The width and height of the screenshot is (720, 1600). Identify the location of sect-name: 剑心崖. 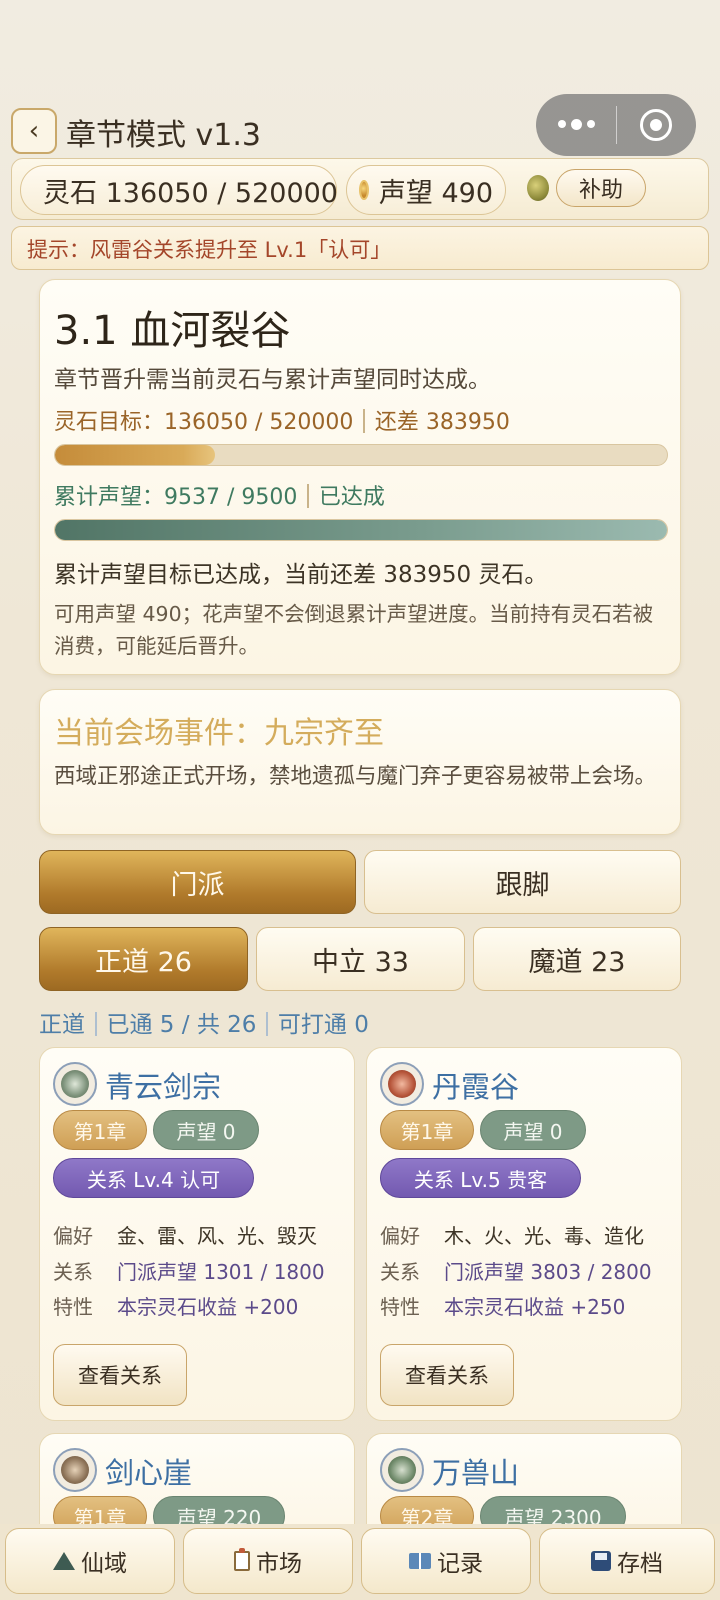
(149, 1473).